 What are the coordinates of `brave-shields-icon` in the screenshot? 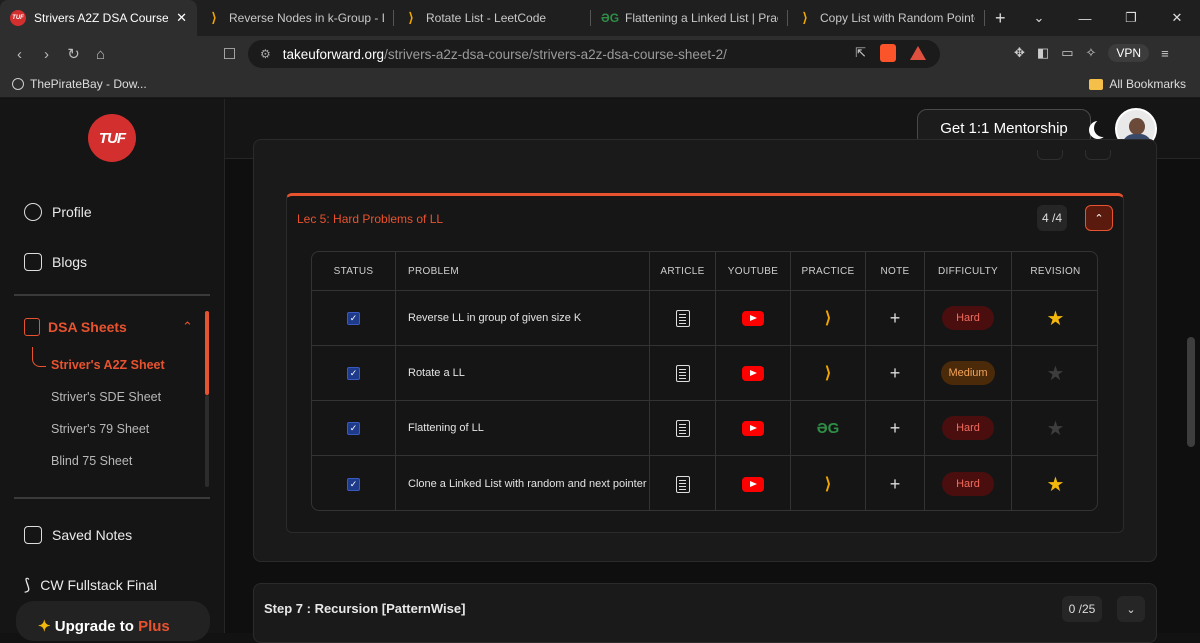 It's located at (888, 53).